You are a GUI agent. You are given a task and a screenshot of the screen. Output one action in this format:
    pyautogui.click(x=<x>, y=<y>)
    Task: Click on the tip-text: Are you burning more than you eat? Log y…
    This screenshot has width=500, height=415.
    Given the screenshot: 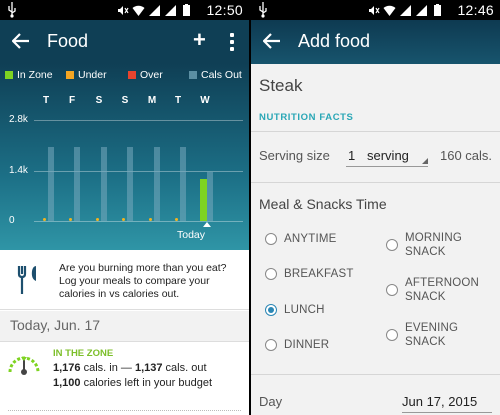 What is the action you would take?
    pyautogui.click(x=143, y=281)
    